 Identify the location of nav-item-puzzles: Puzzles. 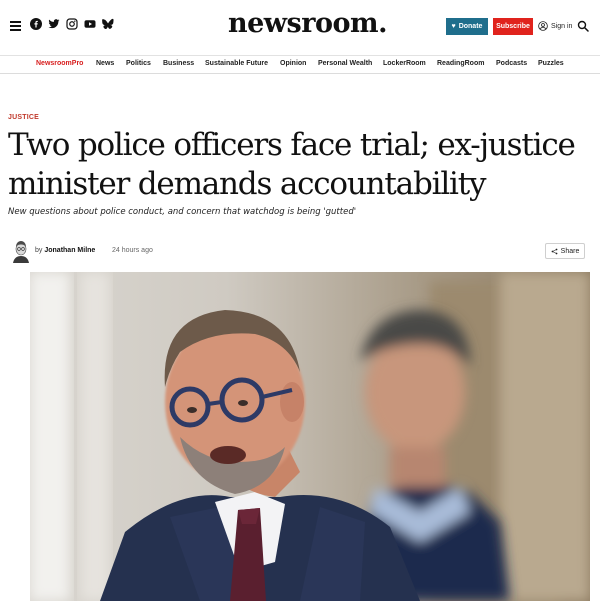
(551, 63).